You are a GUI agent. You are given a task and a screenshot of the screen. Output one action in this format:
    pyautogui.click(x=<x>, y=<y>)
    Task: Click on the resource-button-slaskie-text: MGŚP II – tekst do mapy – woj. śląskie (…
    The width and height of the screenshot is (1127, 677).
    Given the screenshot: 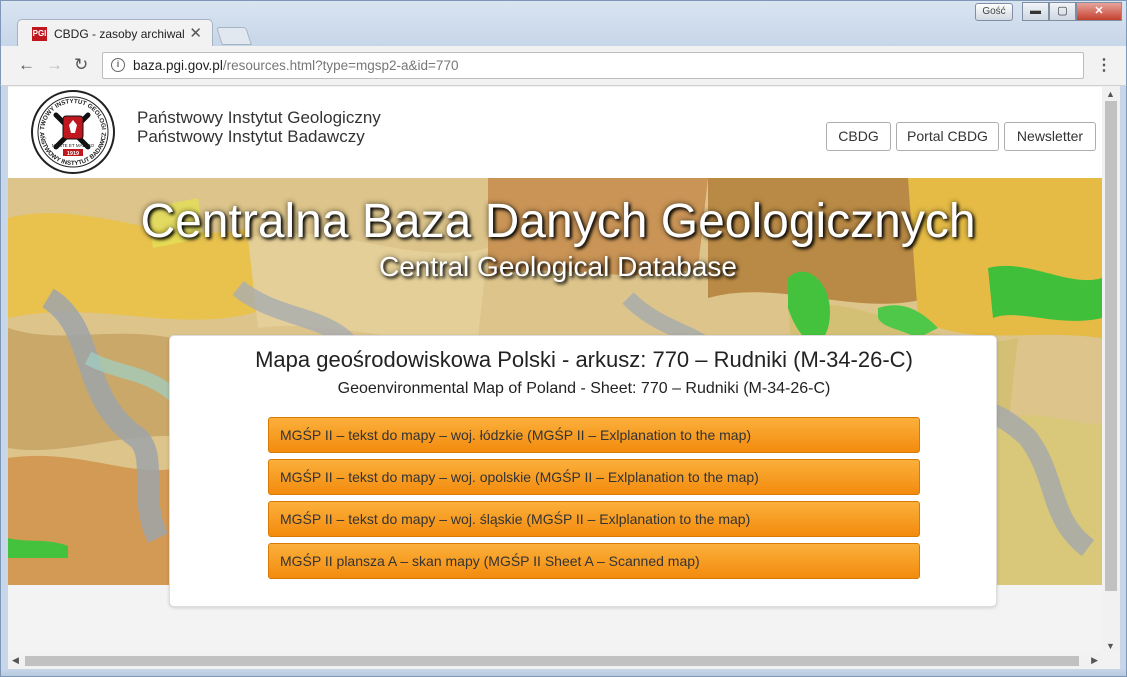 What is the action you would take?
    pyautogui.click(x=594, y=519)
    